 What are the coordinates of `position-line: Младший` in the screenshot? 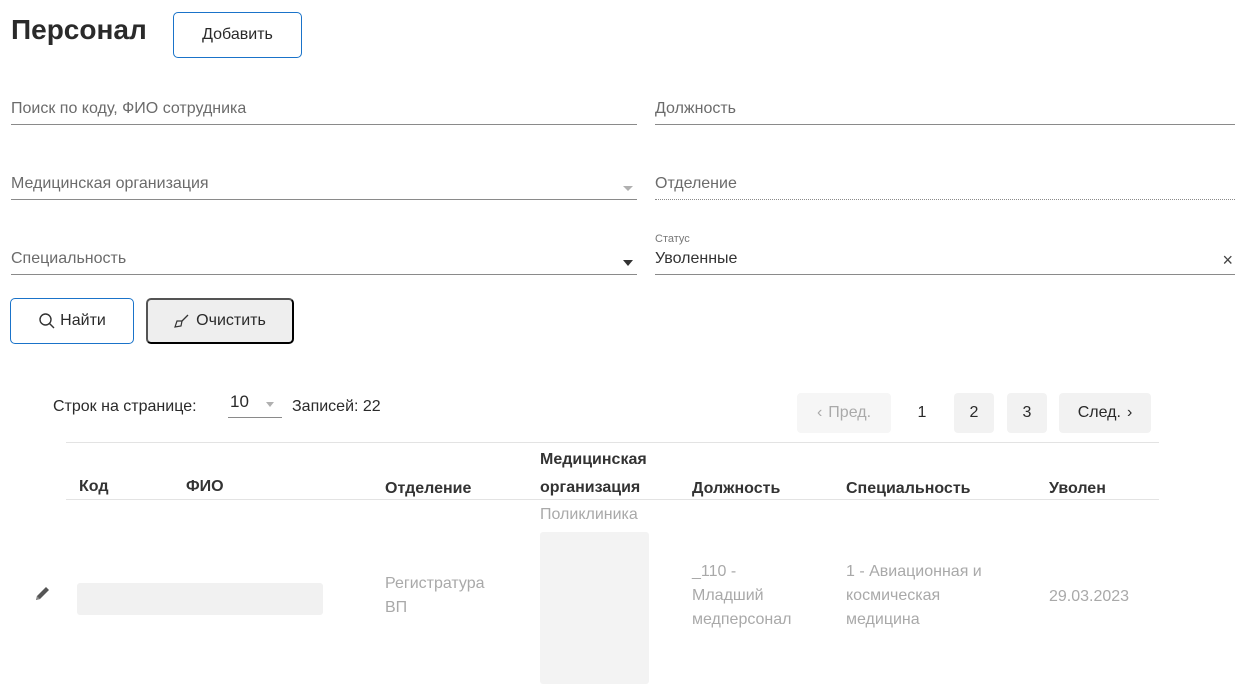 It's located at (728, 595).